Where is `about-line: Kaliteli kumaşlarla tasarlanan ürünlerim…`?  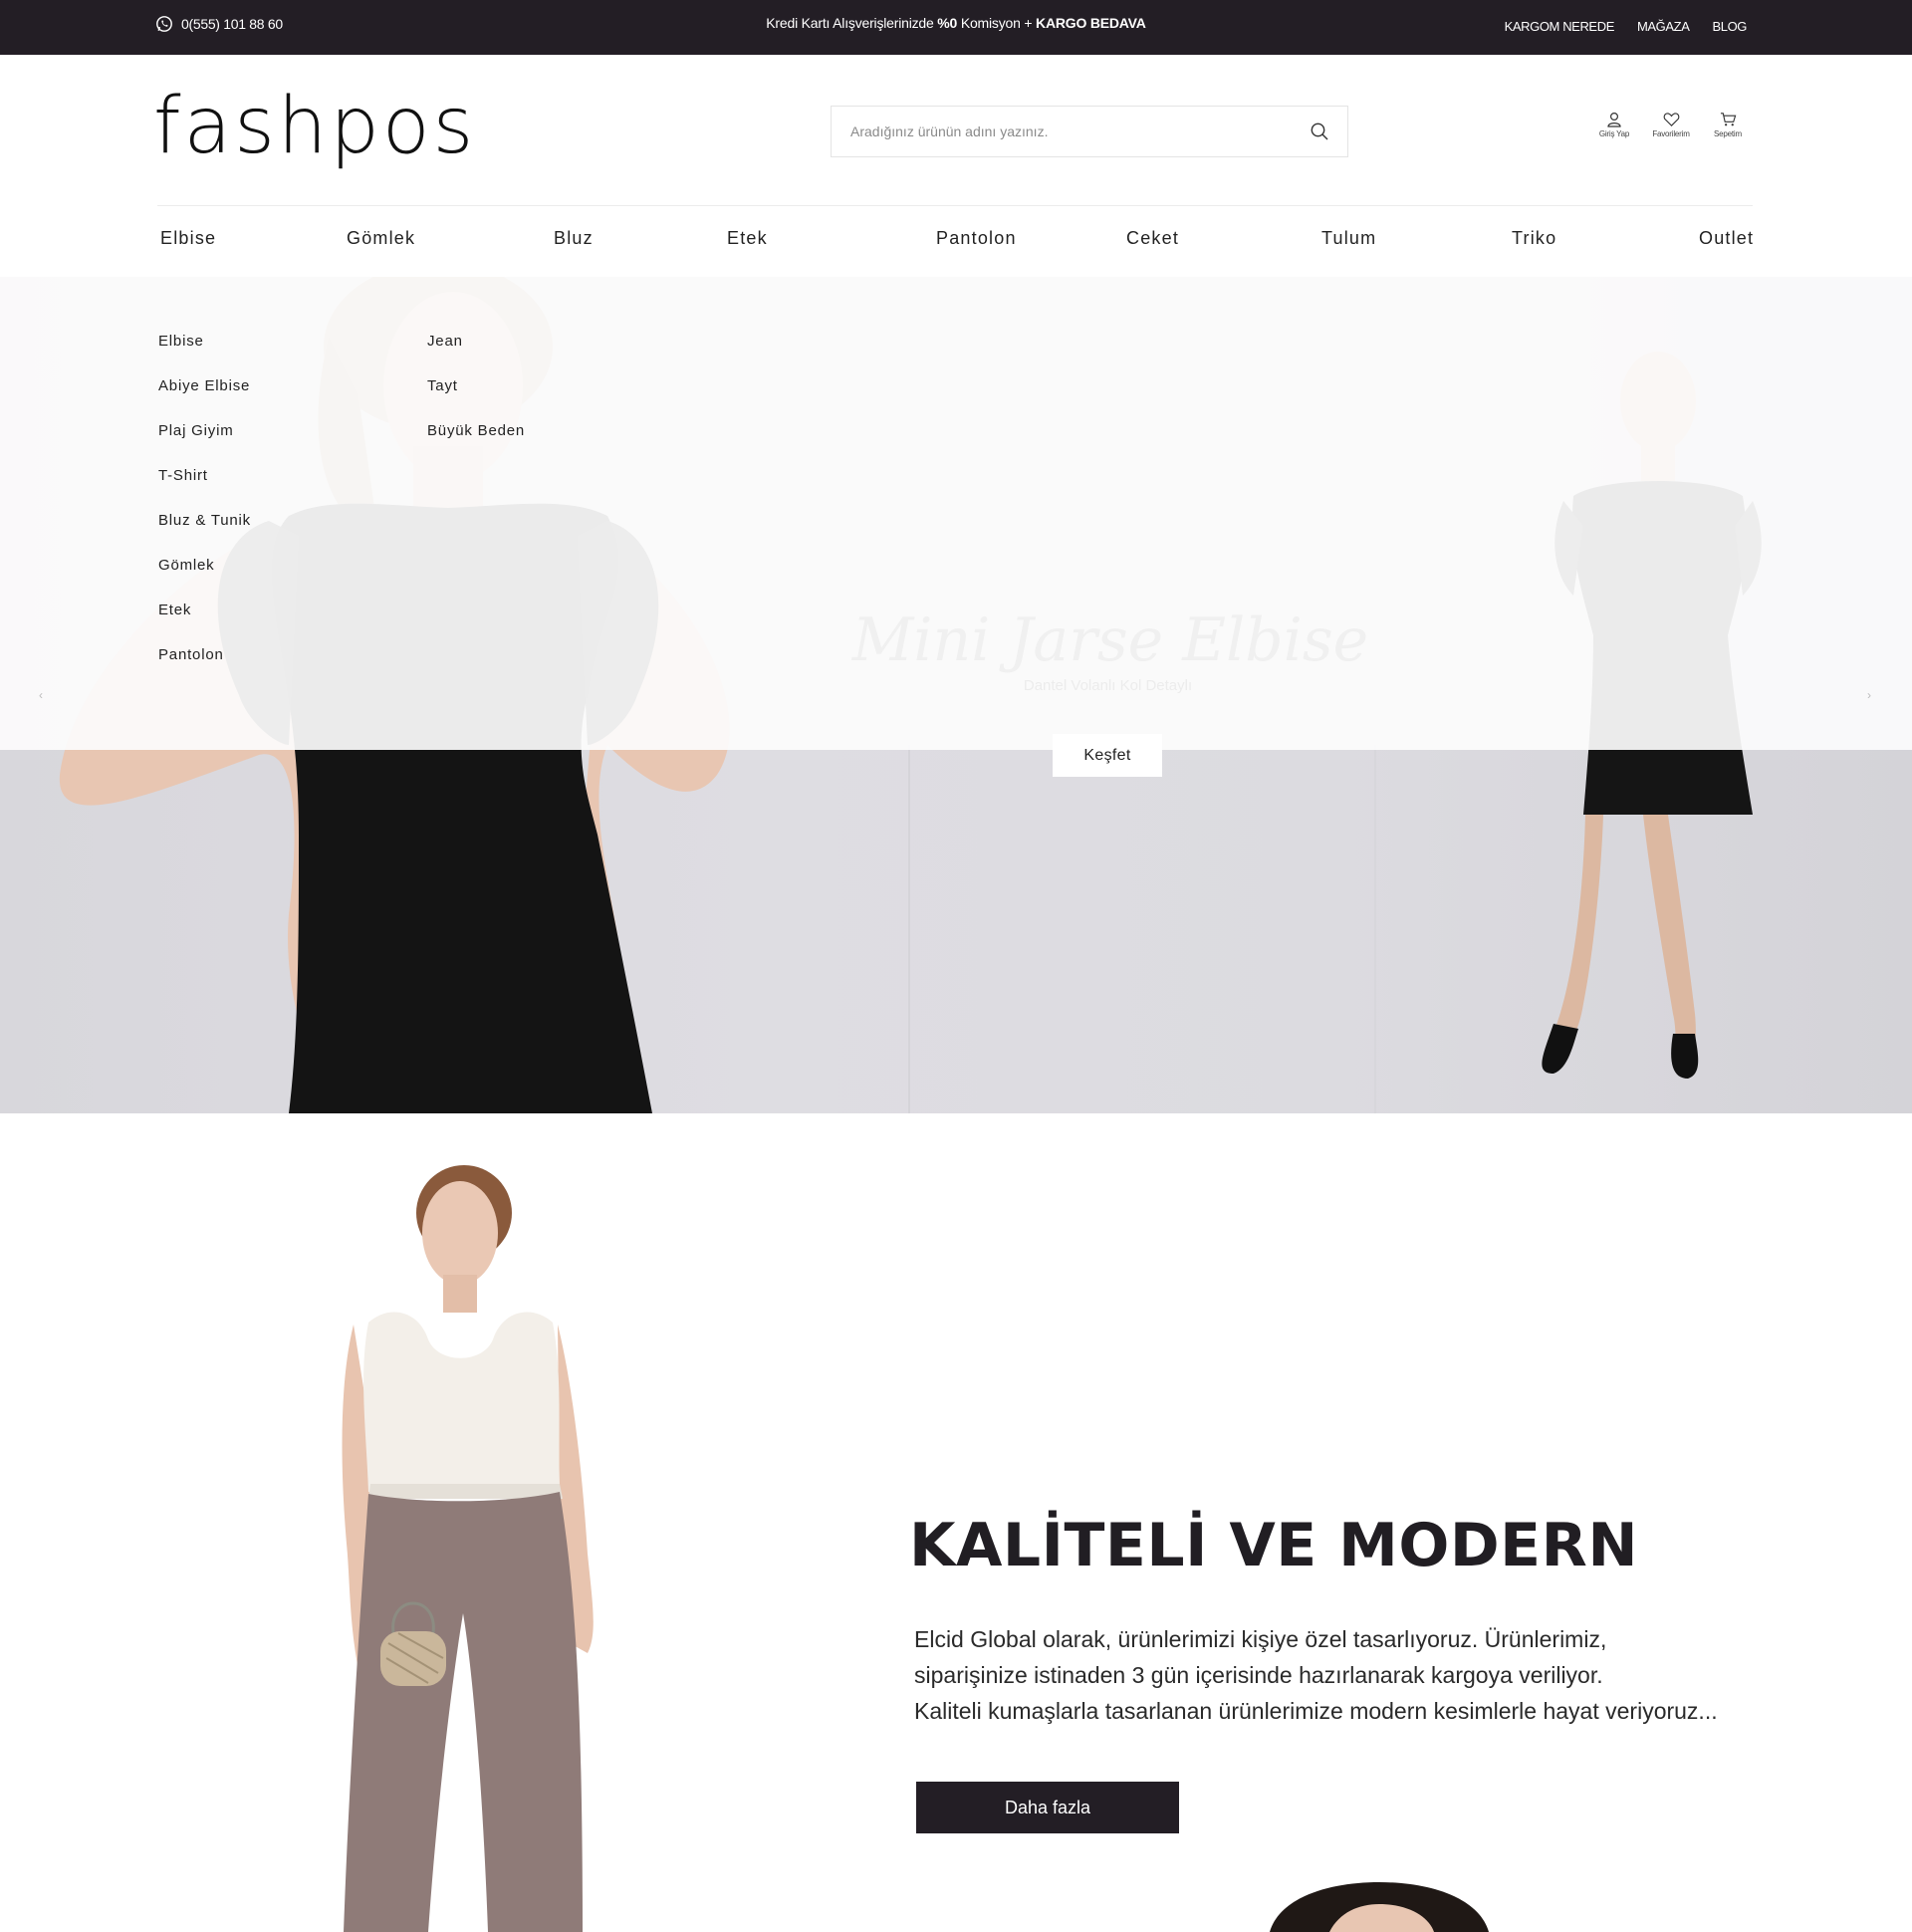 about-line: Kaliteli kumaşlarla tasarlanan ürünlerim… is located at coordinates (1316, 1711).